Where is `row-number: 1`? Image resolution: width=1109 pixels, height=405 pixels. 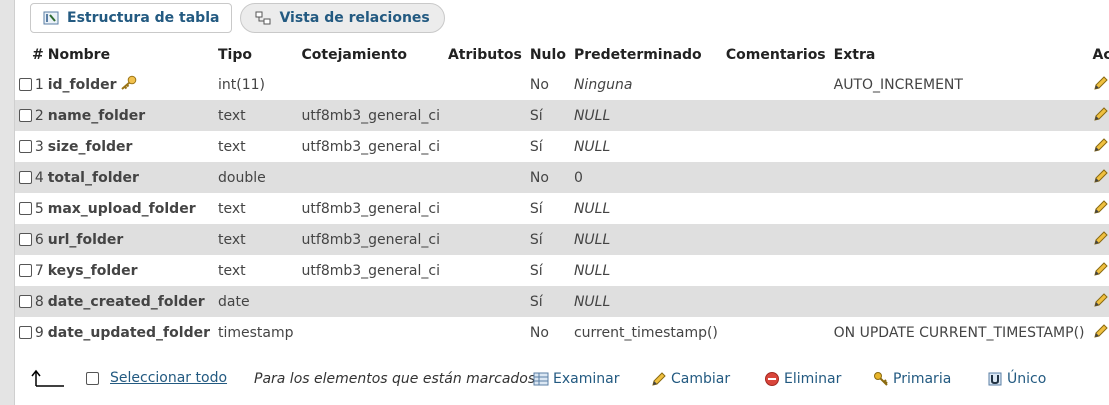
row-number: 1 is located at coordinates (38, 84).